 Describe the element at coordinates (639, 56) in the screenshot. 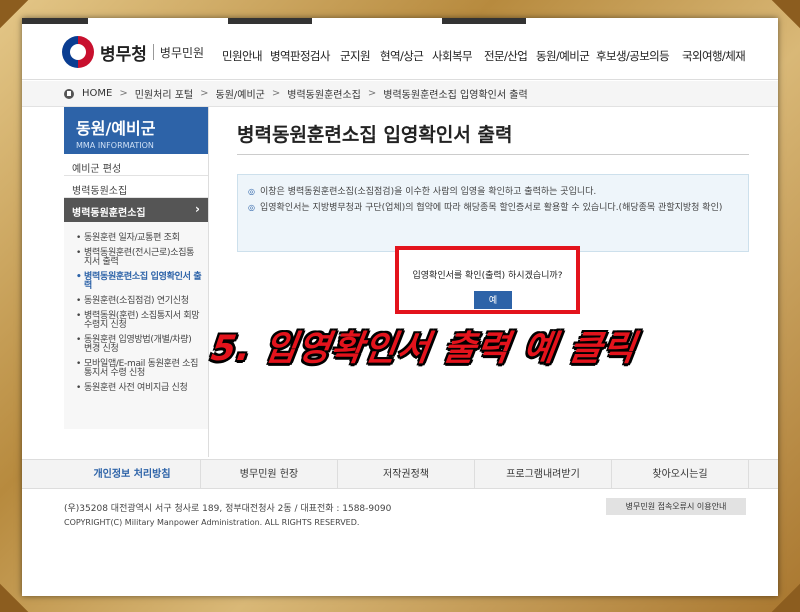

I see `nav-item: 후보생/공보의등` at that location.